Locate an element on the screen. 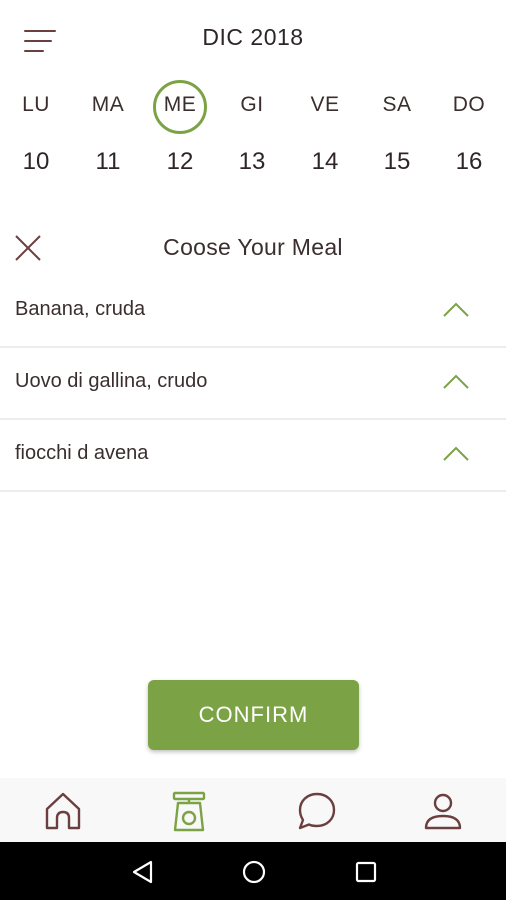 This screenshot has width=506, height=900. system-recents-button is located at coordinates (366, 872).